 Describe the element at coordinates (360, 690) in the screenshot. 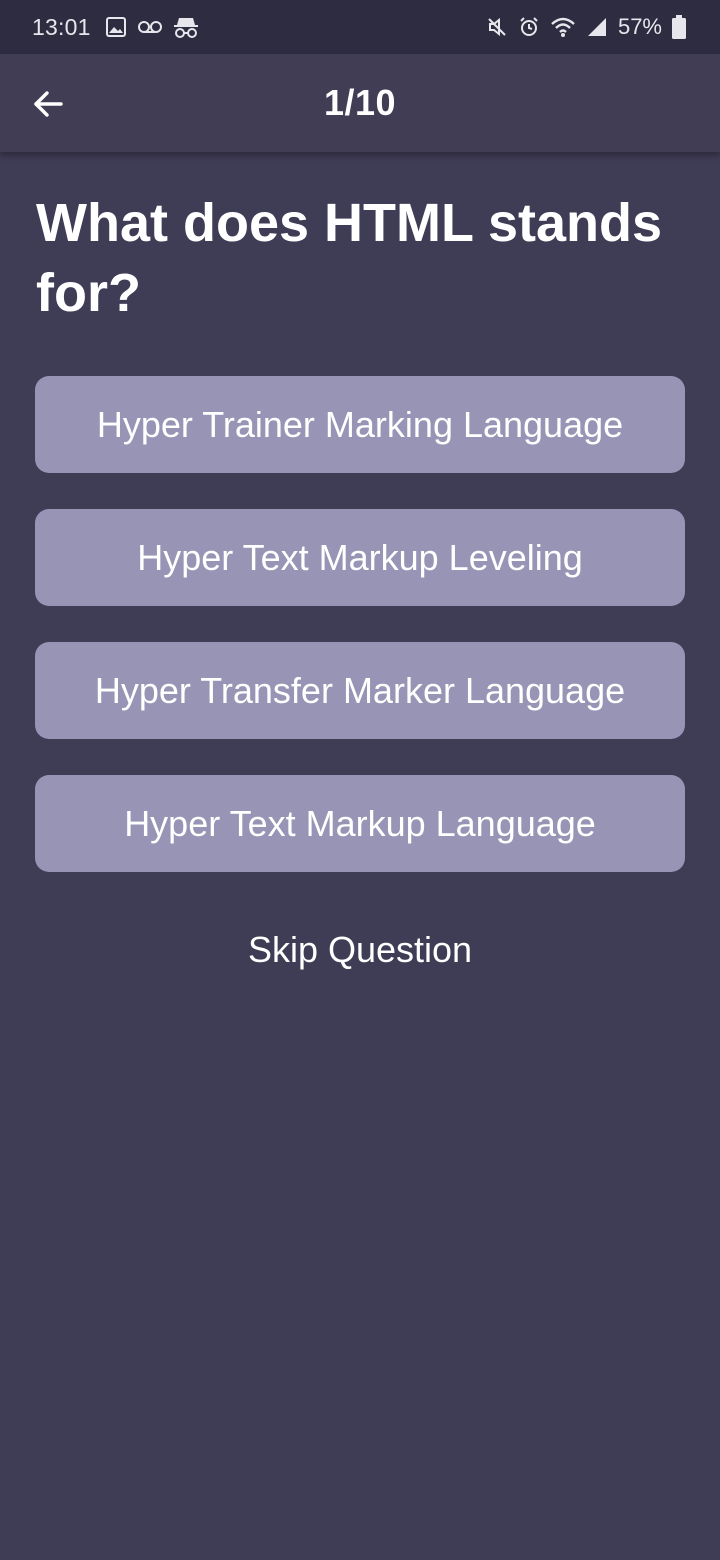

I see `answer-option-3: Hyper Transfer Marker Language` at that location.